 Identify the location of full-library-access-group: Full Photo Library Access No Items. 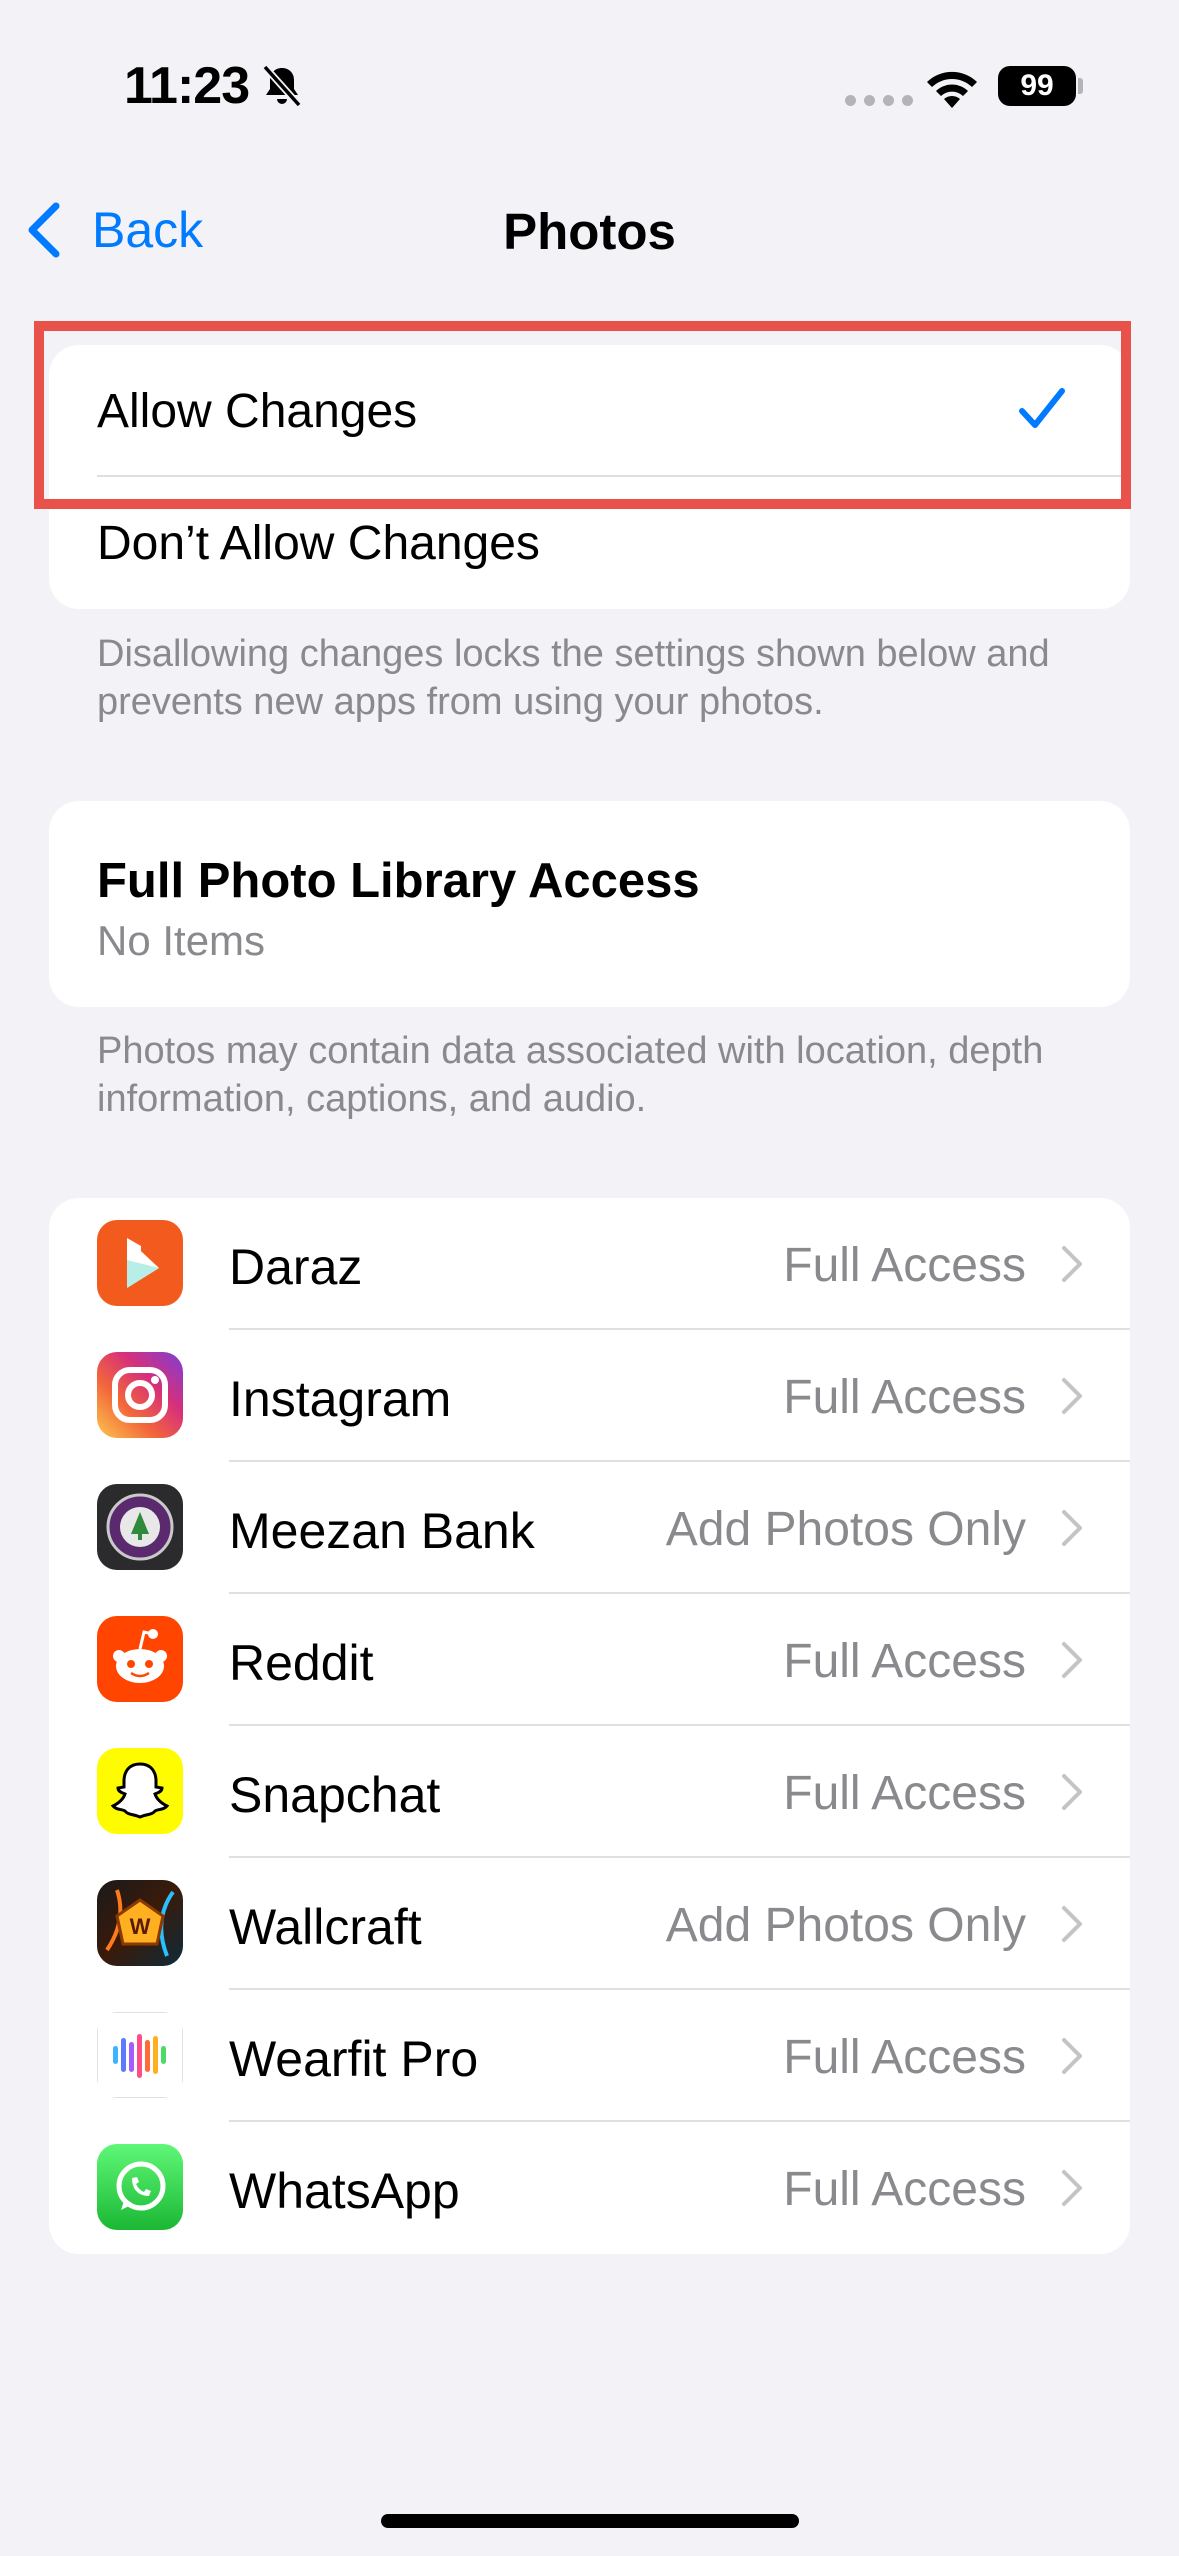
(589, 904).